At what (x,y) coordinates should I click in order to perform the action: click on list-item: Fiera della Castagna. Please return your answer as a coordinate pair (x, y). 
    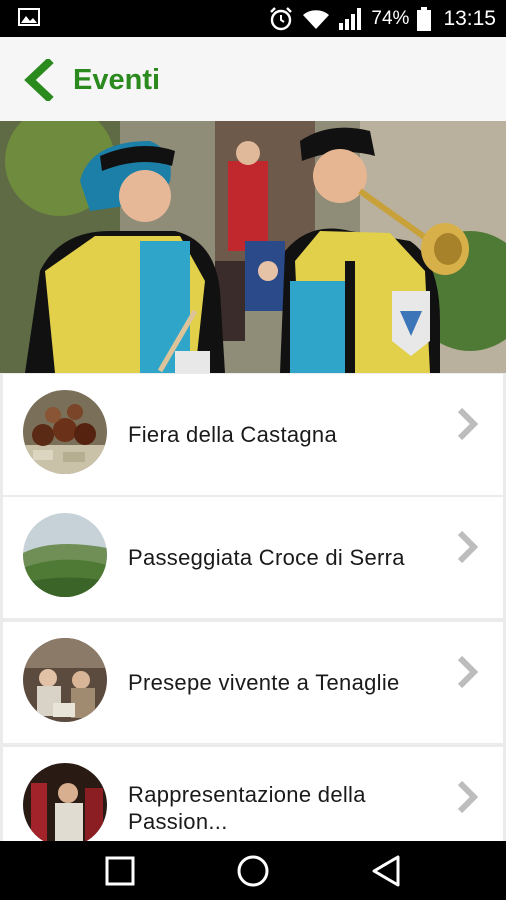
    Looking at the image, I should click on (253, 434).